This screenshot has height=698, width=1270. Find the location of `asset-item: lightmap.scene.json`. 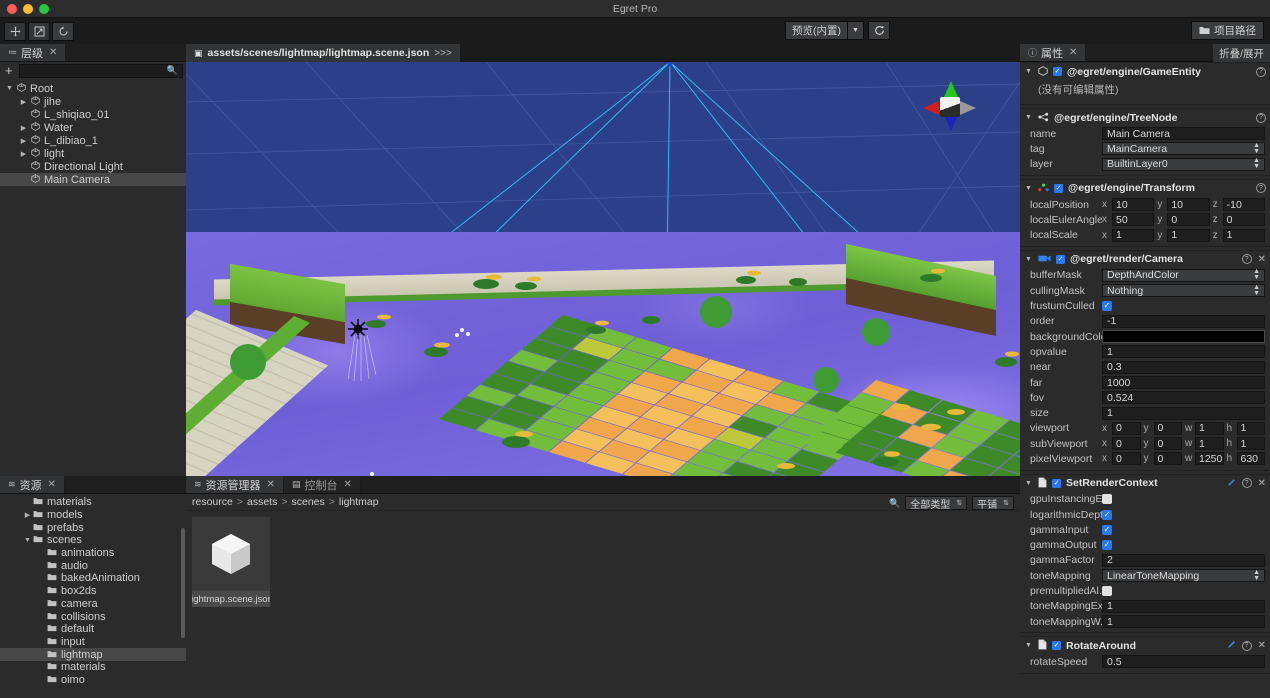

asset-item: lightmap.scene.json is located at coordinates (231, 562).